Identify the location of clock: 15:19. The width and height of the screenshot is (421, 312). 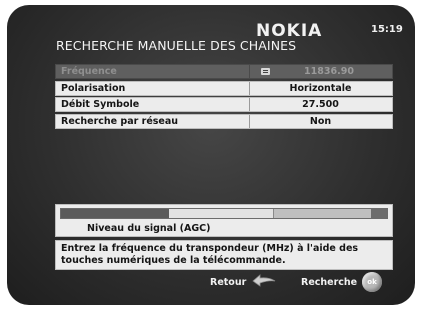
(387, 29).